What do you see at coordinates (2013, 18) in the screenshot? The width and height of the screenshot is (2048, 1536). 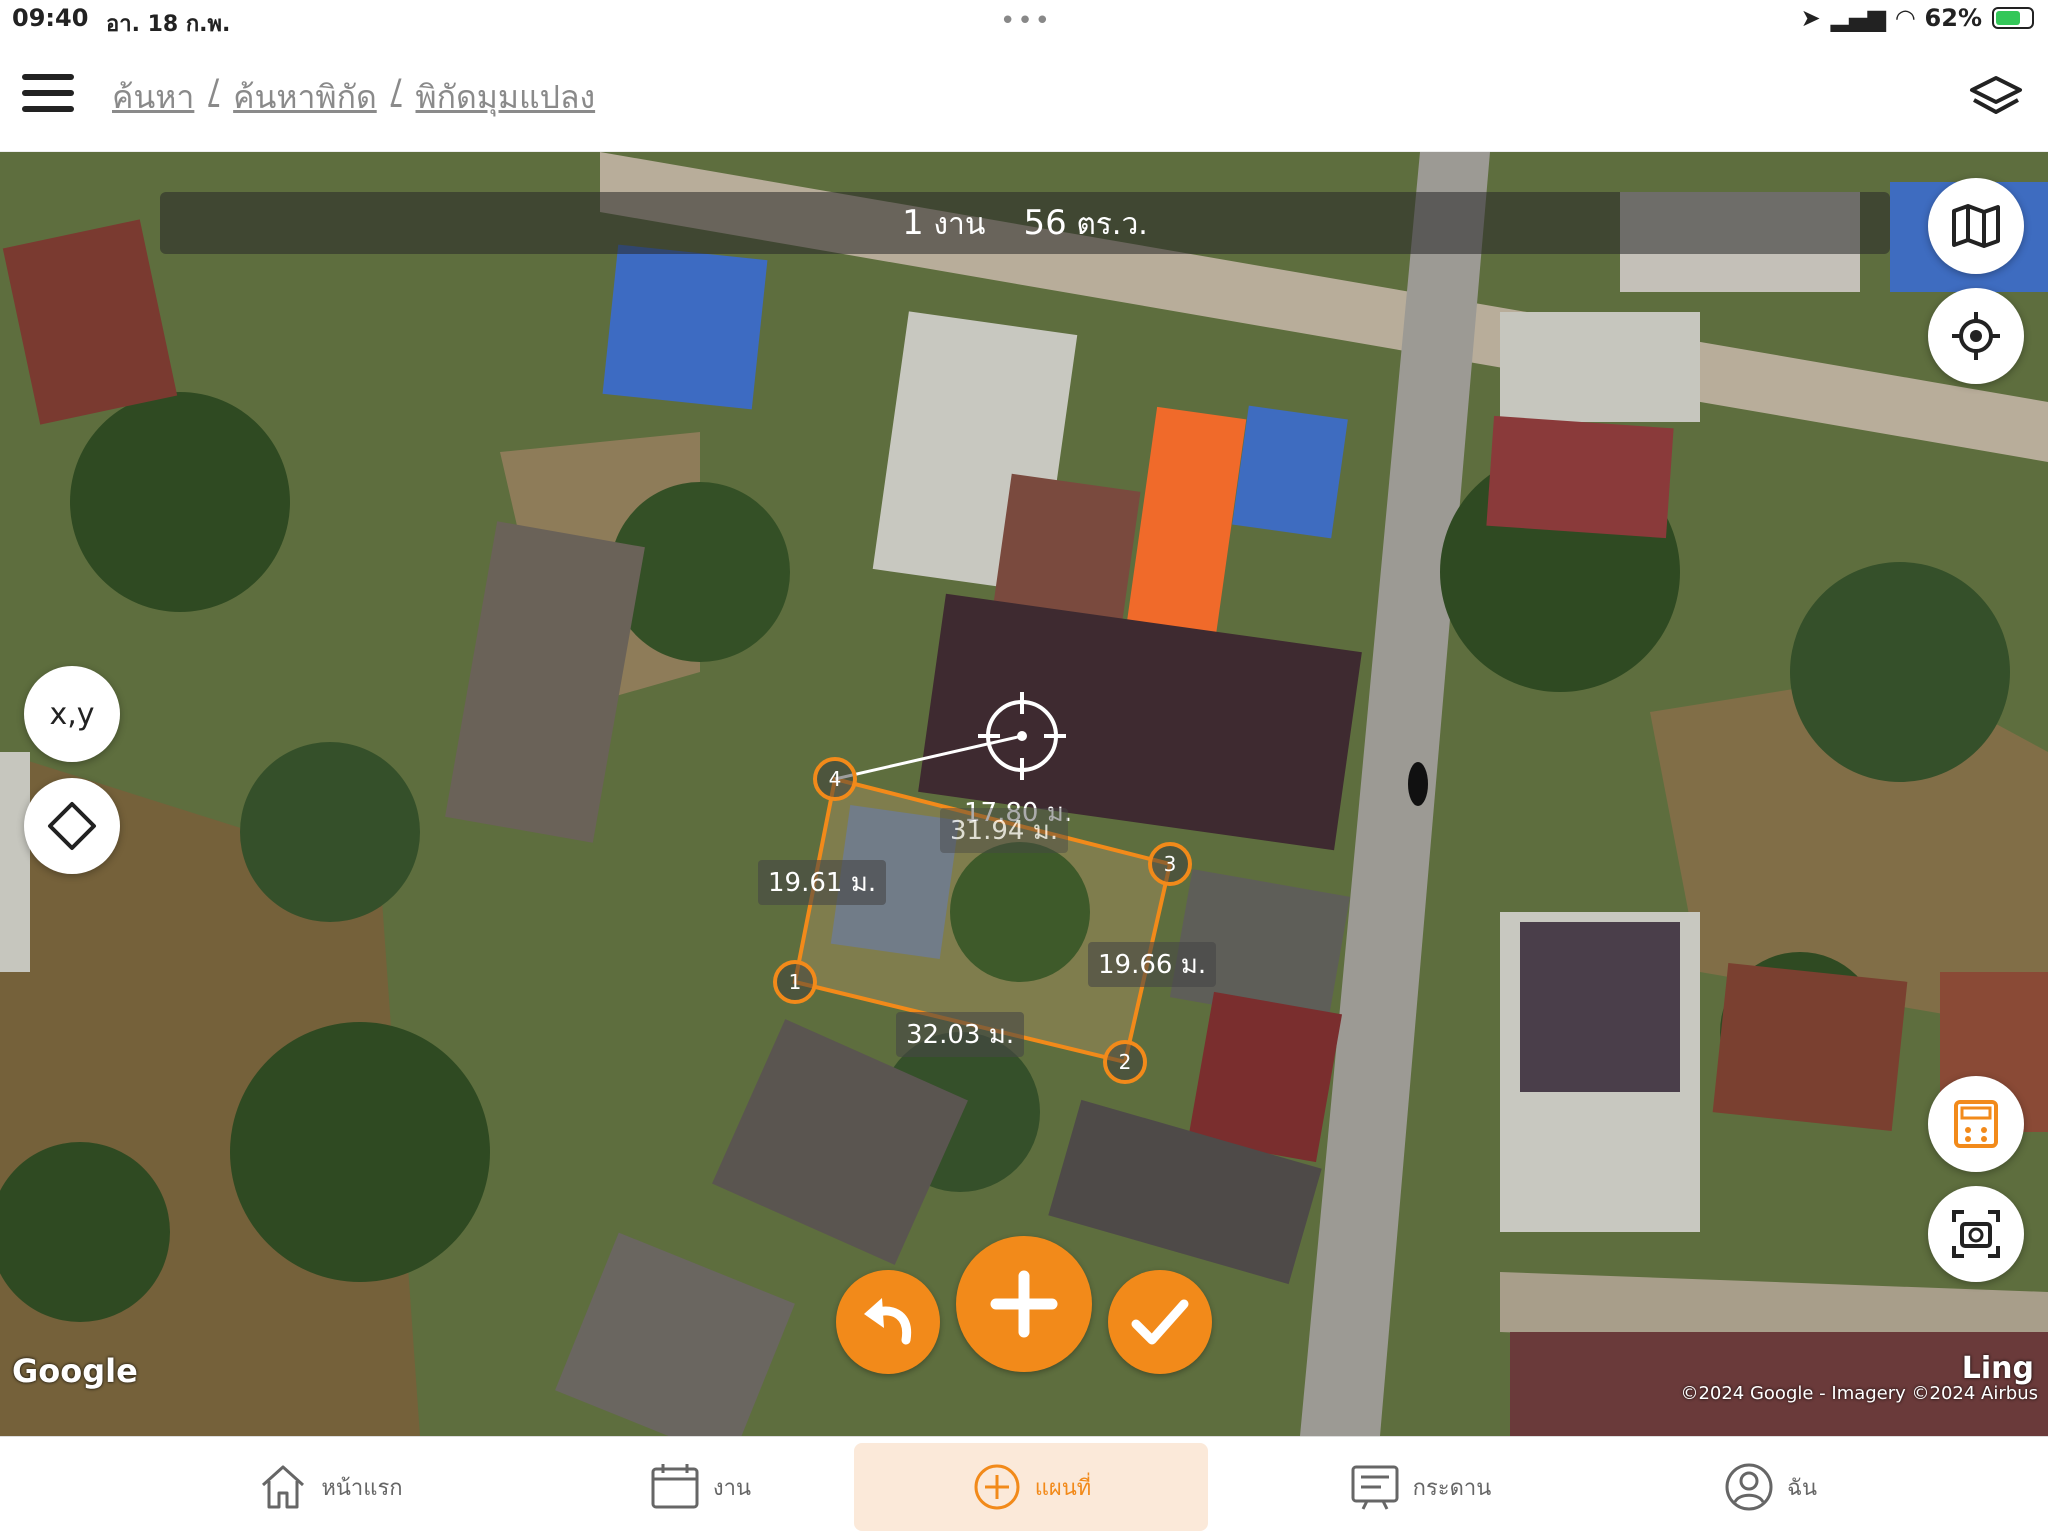 I see `battery-icon` at bounding box center [2013, 18].